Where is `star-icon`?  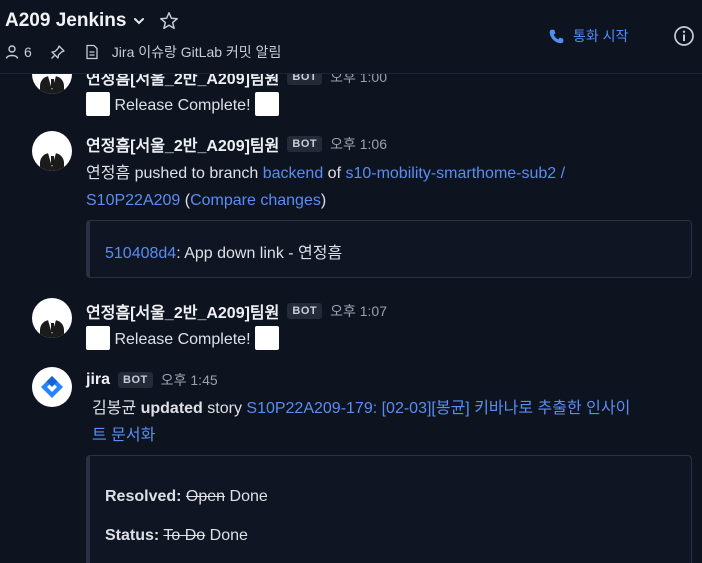 star-icon is located at coordinates (169, 21).